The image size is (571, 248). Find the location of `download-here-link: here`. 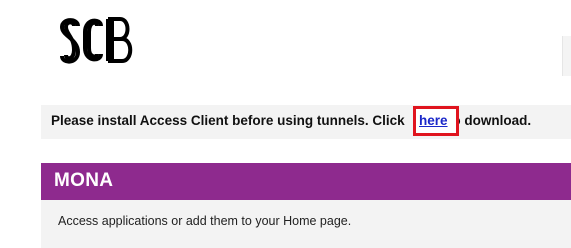

download-here-link: here is located at coordinates (433, 121).